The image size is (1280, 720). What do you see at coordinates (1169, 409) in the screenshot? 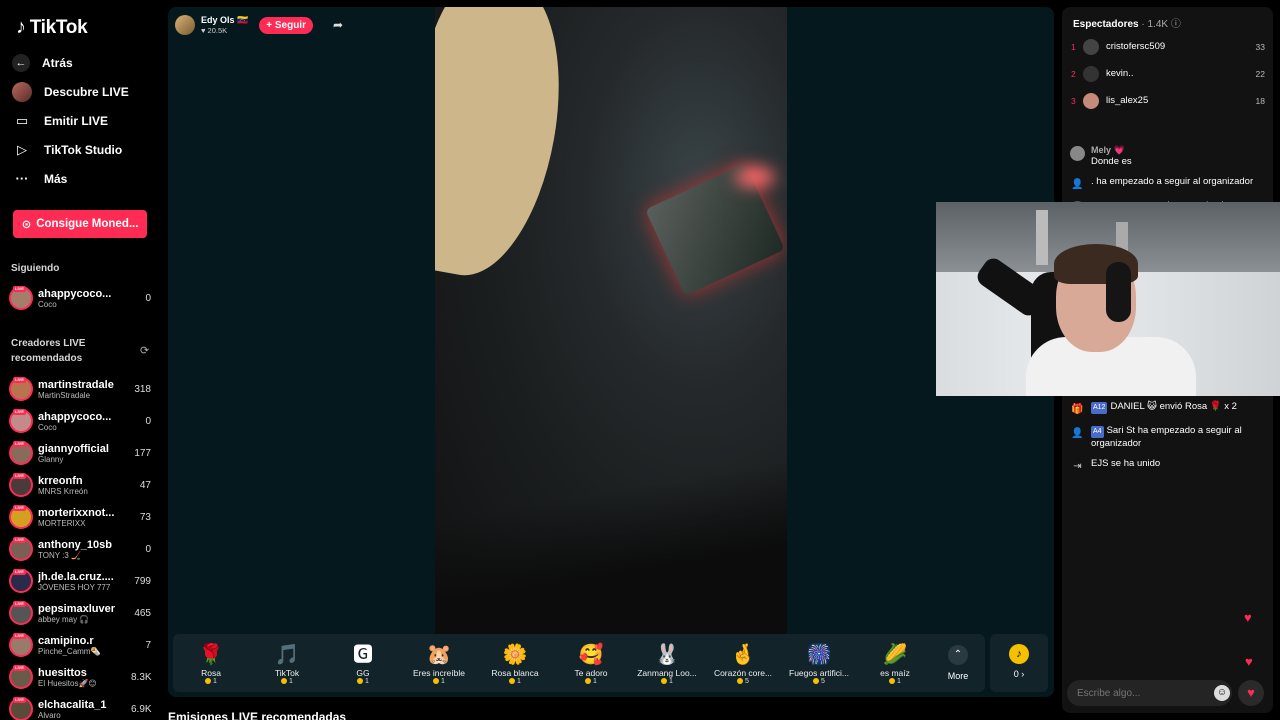
I see `chat-message: 🎁 A12 DANIEL 😺 envió Rosa 🌹 x 2` at bounding box center [1169, 409].